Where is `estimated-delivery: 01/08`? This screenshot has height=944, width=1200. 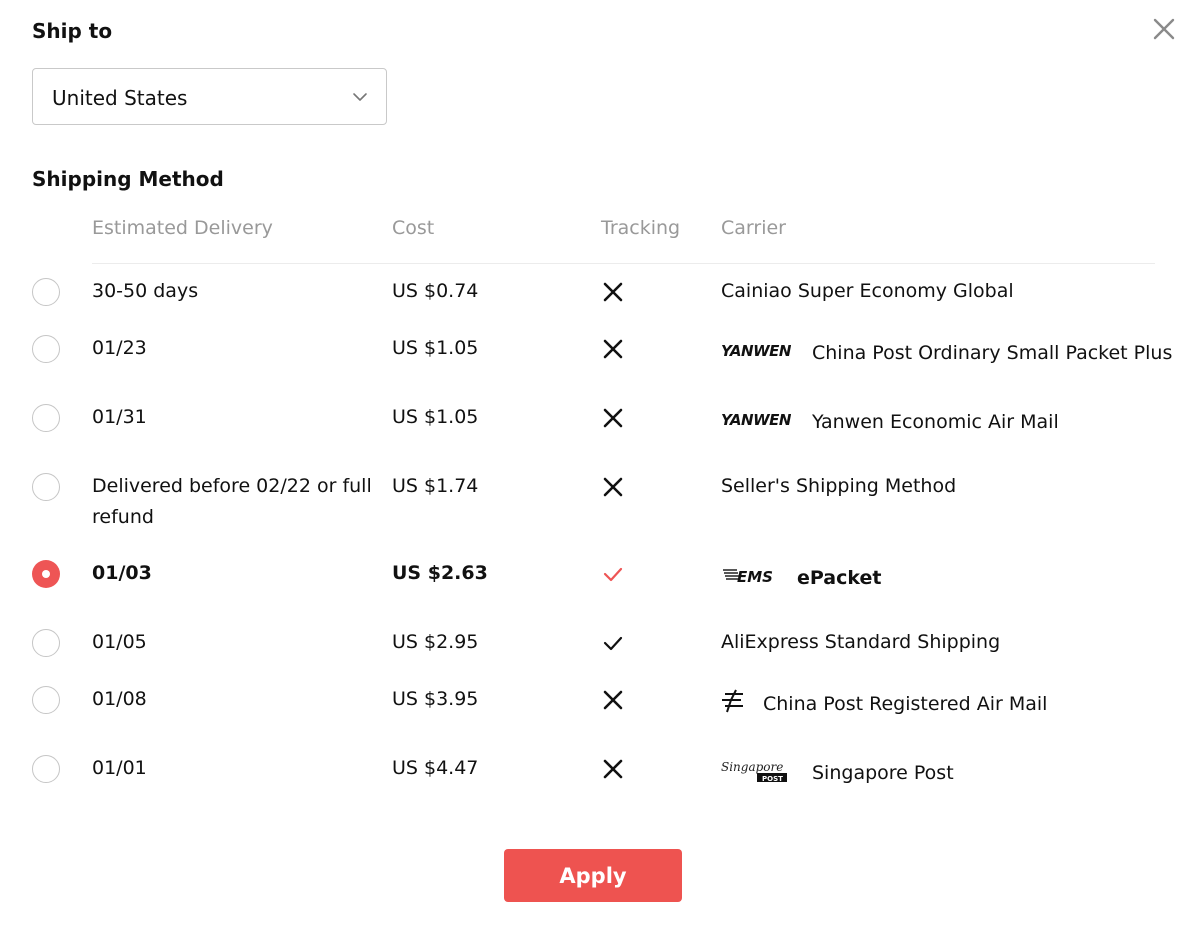 estimated-delivery: 01/08 is located at coordinates (119, 699).